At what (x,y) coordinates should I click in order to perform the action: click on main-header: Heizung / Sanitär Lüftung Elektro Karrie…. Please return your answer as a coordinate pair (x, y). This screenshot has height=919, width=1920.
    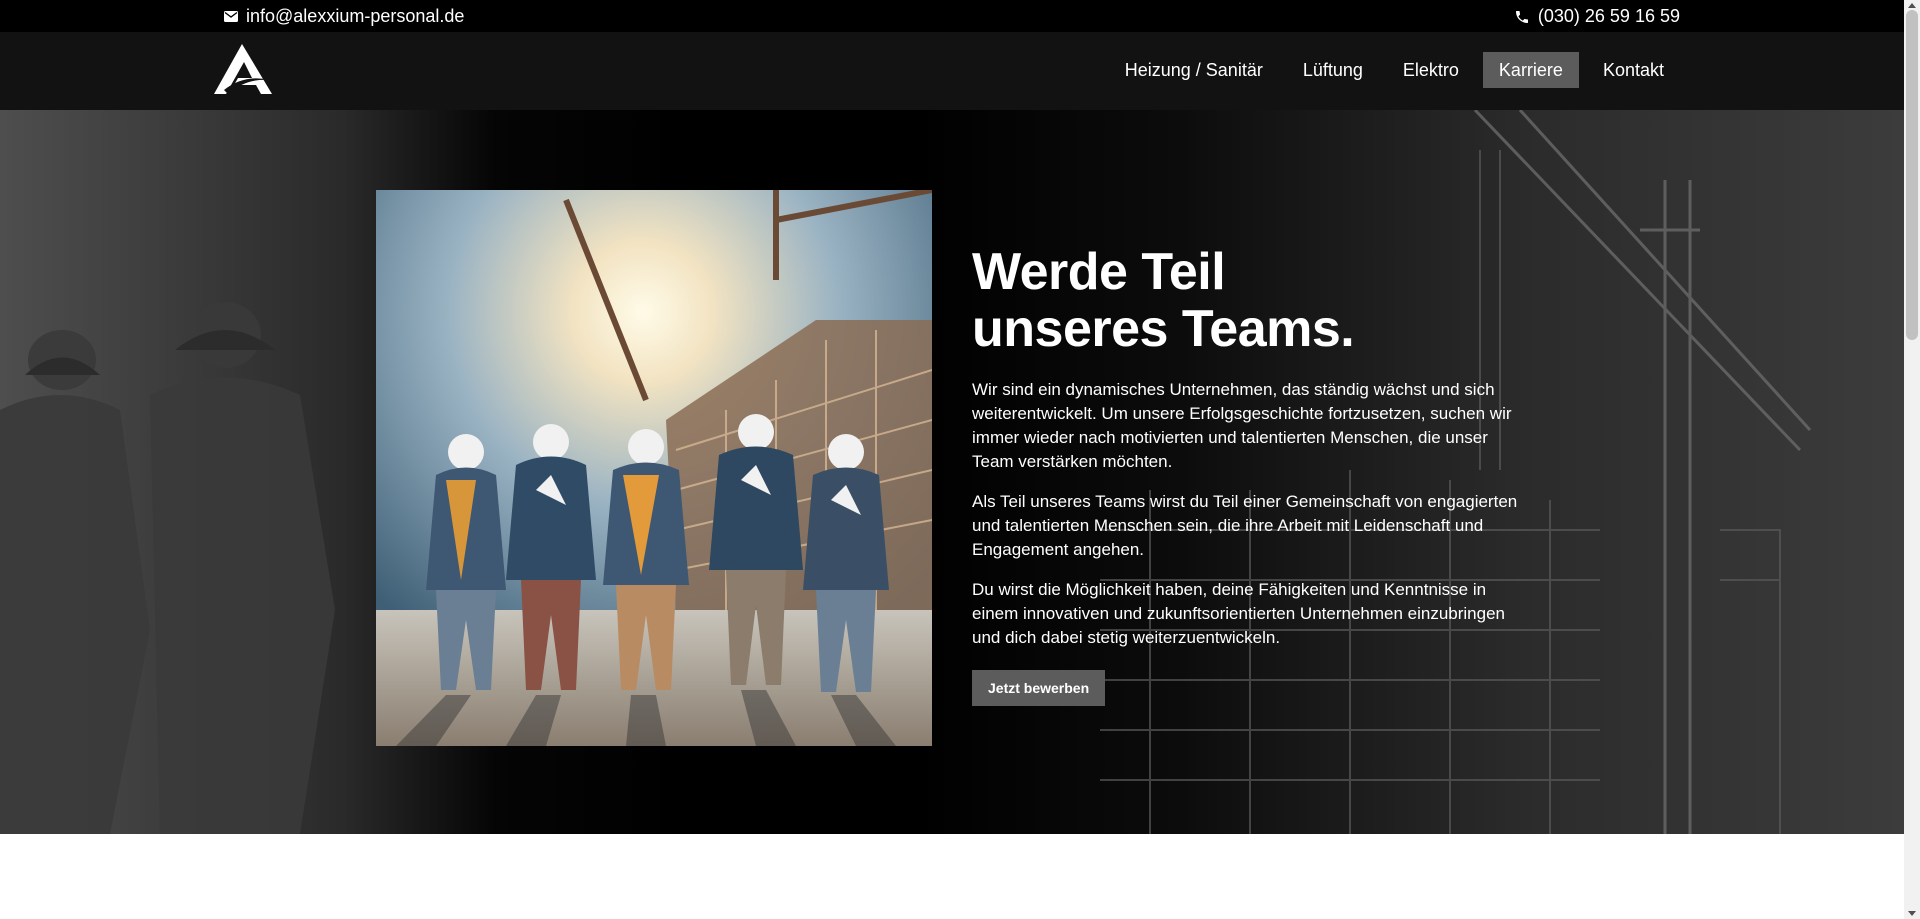
    Looking at the image, I should click on (952, 71).